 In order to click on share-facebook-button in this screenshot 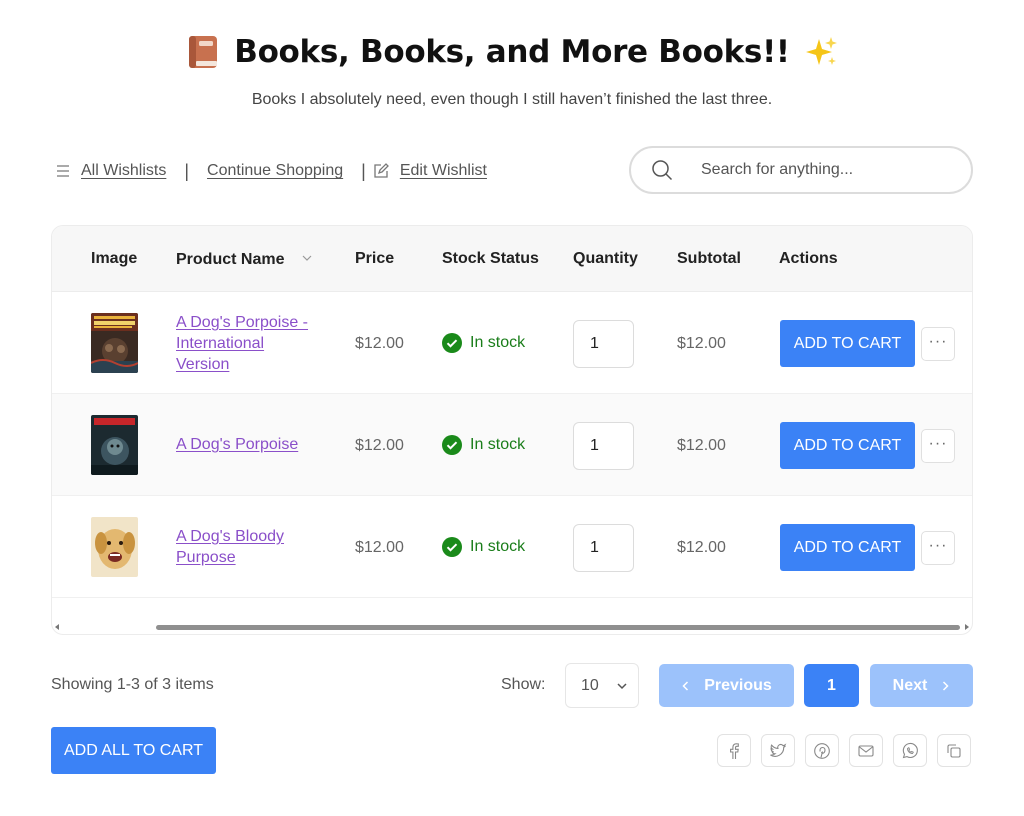, I will do `click(734, 750)`.